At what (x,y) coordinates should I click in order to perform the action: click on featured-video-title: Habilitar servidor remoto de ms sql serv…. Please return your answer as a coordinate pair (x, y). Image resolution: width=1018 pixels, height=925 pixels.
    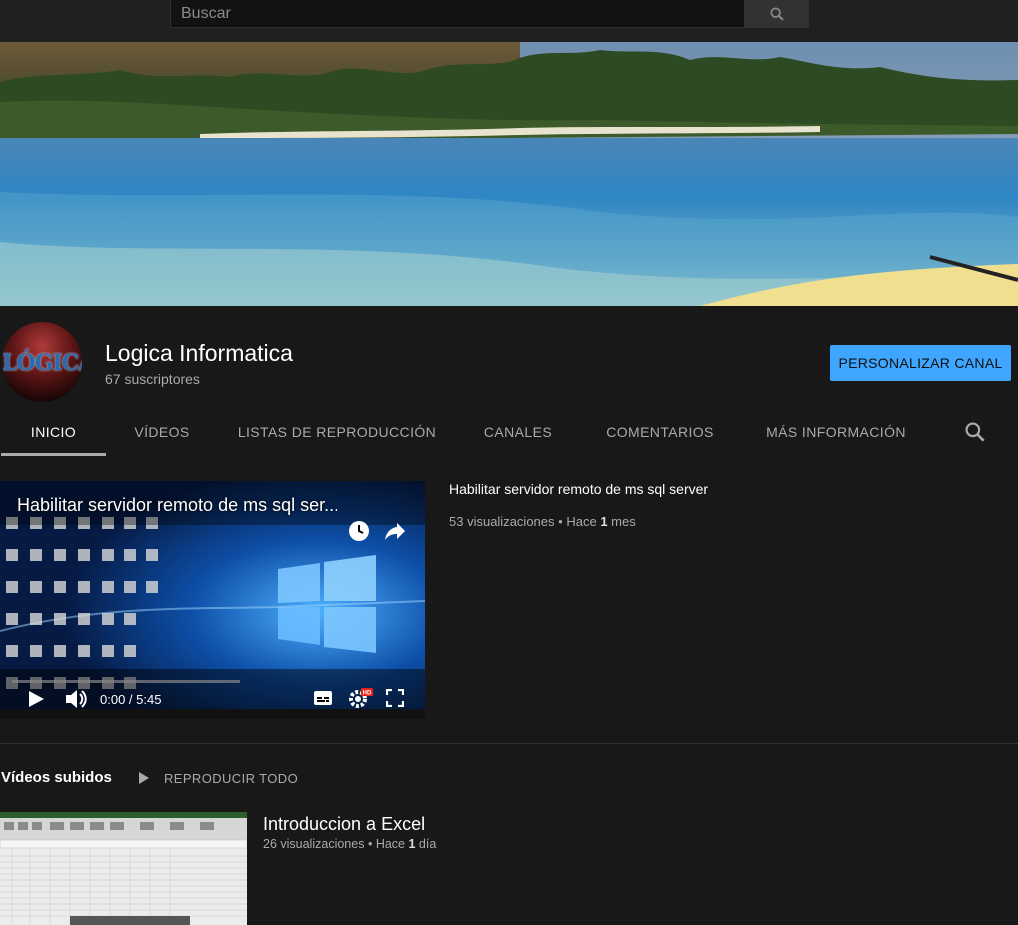
    Looking at the image, I should click on (578, 489).